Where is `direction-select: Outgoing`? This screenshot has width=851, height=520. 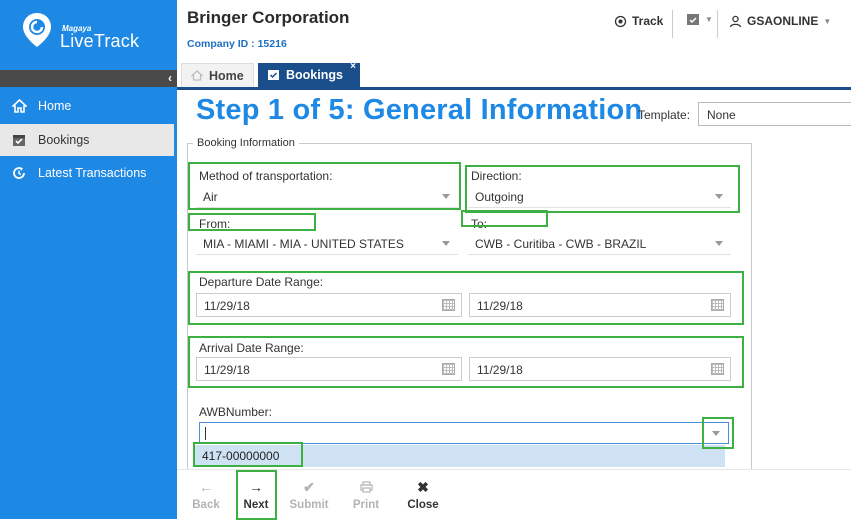
direction-select: Outgoing is located at coordinates (599, 197).